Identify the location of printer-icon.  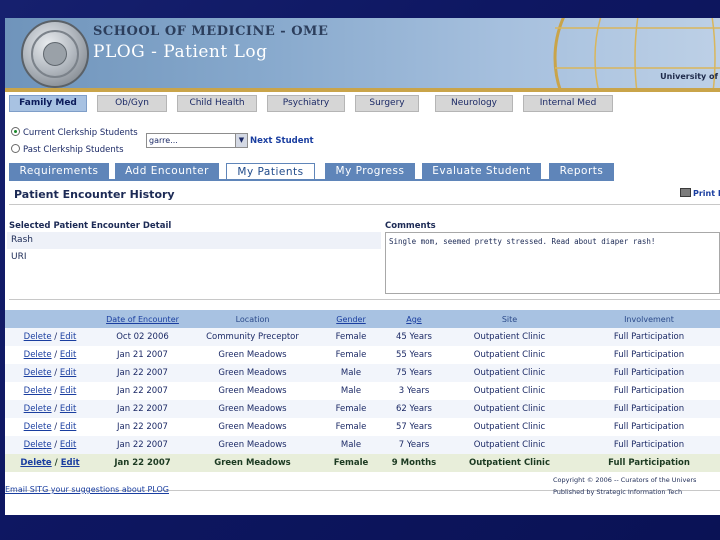
(685, 192).